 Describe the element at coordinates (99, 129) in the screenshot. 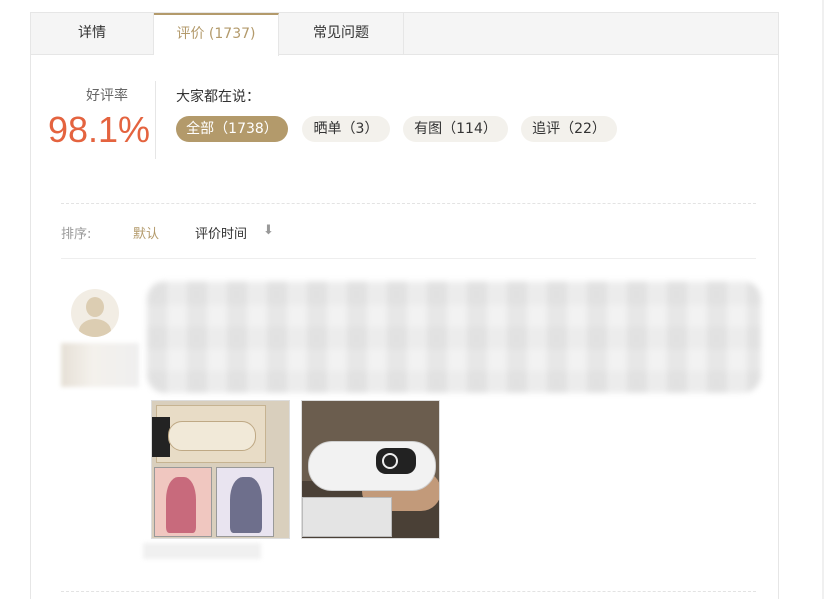

I see `positive-rate-value: 98.1%` at that location.